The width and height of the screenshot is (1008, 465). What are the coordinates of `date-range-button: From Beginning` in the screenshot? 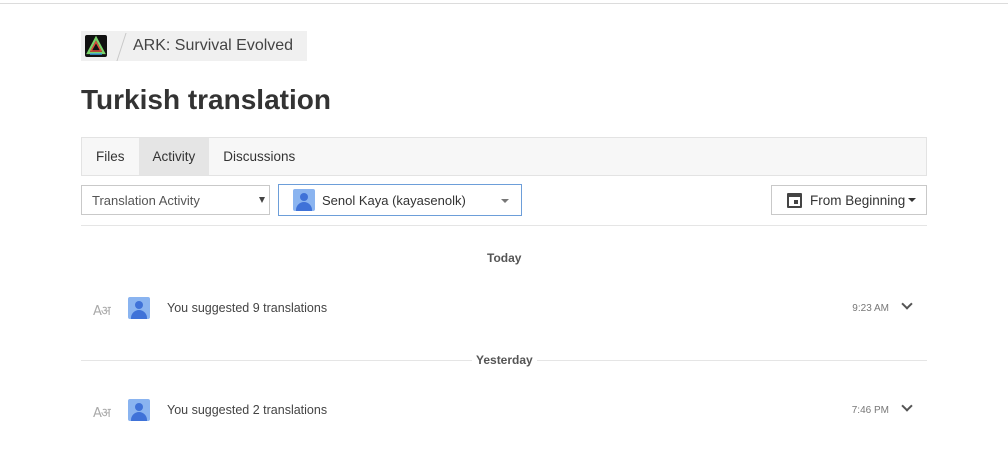 It's located at (849, 200).